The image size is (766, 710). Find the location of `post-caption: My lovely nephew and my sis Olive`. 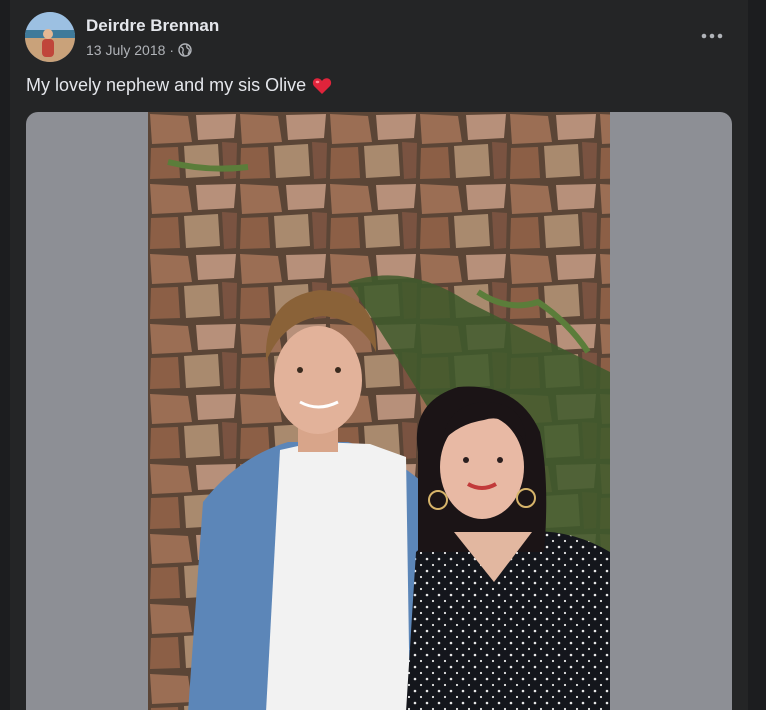

post-caption: My lovely nephew and my sis Olive is located at coordinates (179, 85).